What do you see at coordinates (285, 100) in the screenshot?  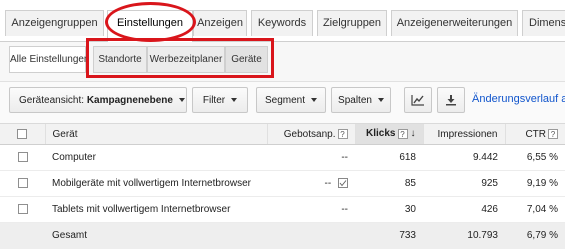 I see `segment-label: Segment` at bounding box center [285, 100].